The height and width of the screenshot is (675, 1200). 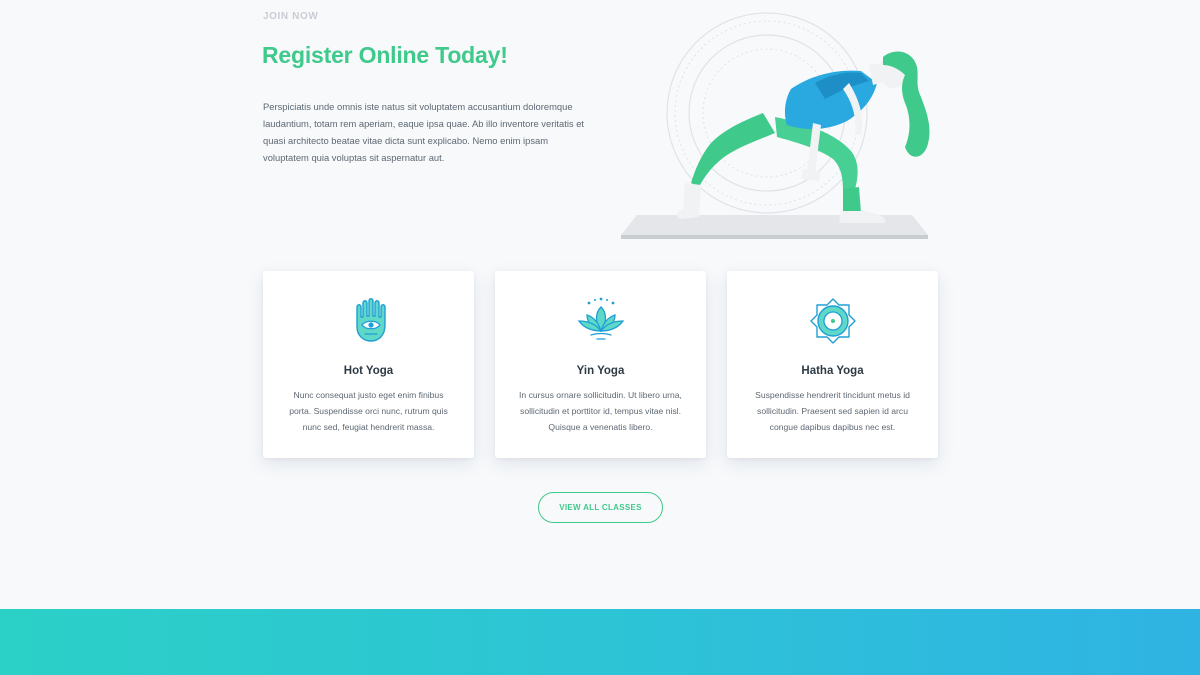 I want to click on lotus-icon, so click(x=601, y=321).